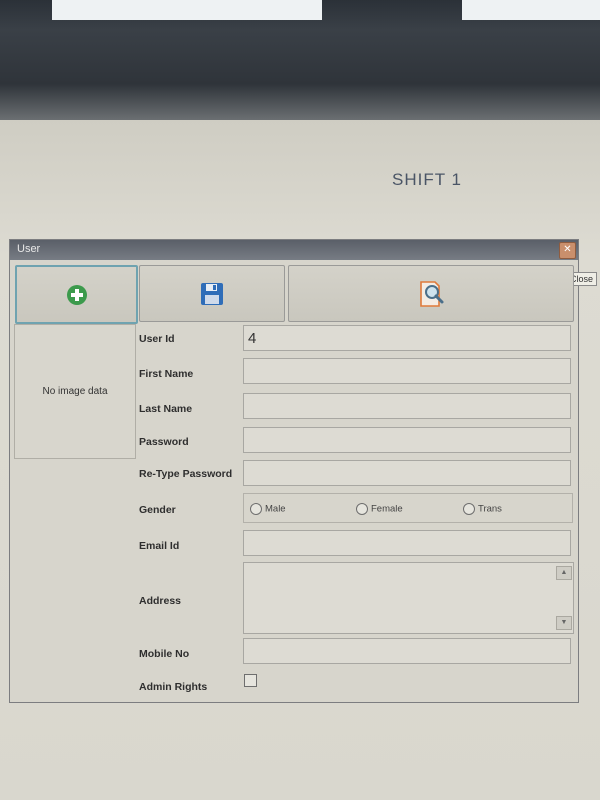 The image size is (600, 800). Describe the element at coordinates (427, 179) in the screenshot. I see `shift-label: SHIFT 1` at that location.